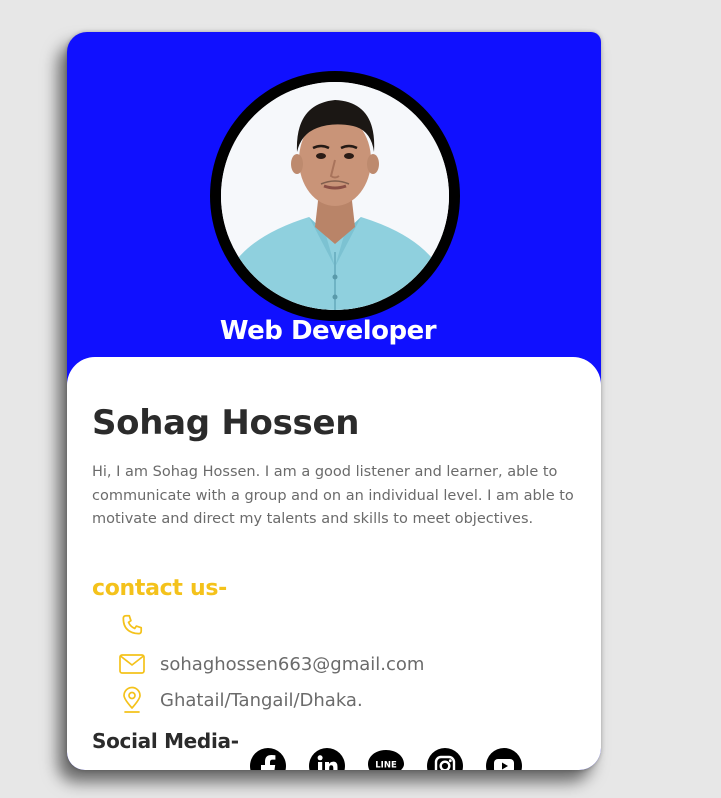  I want to click on contact-email: sohaghossen663@gmail.com, so click(270, 664).